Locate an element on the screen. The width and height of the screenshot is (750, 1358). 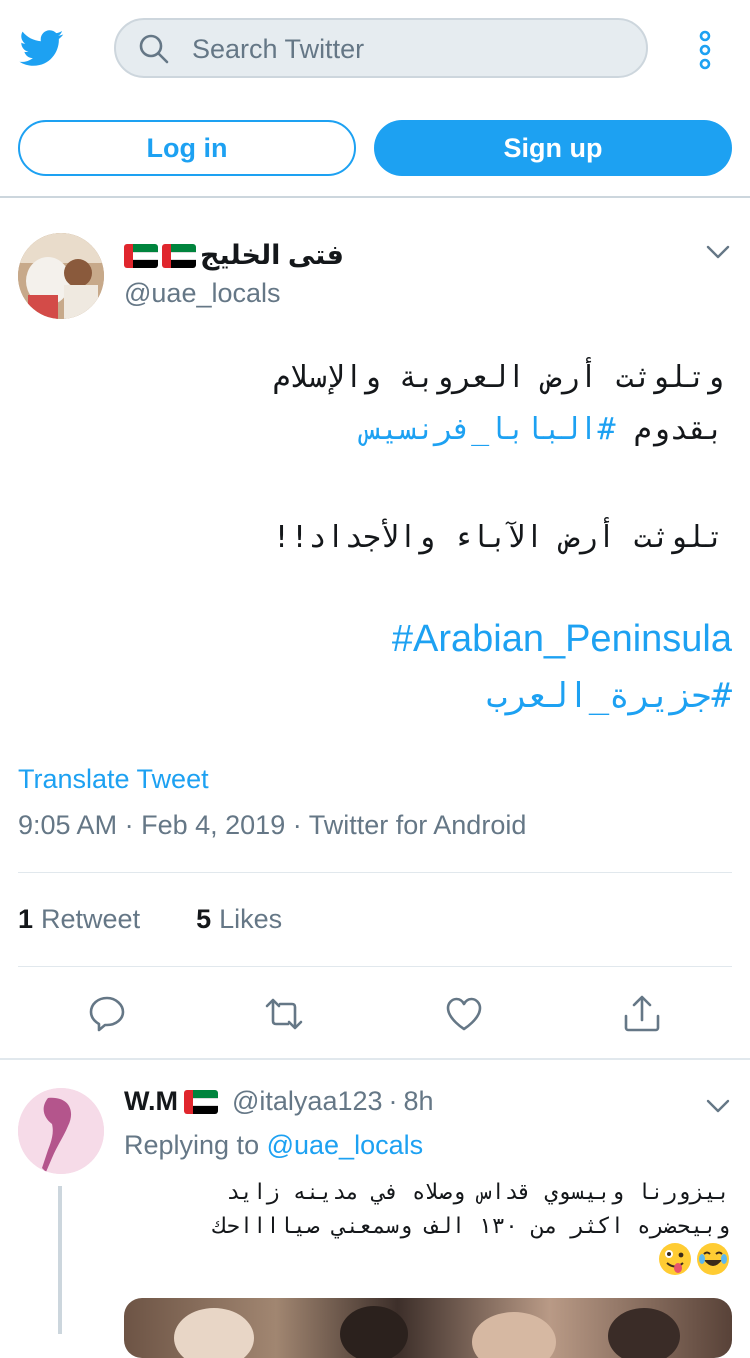
stats-divider is located at coordinates (375, 872).